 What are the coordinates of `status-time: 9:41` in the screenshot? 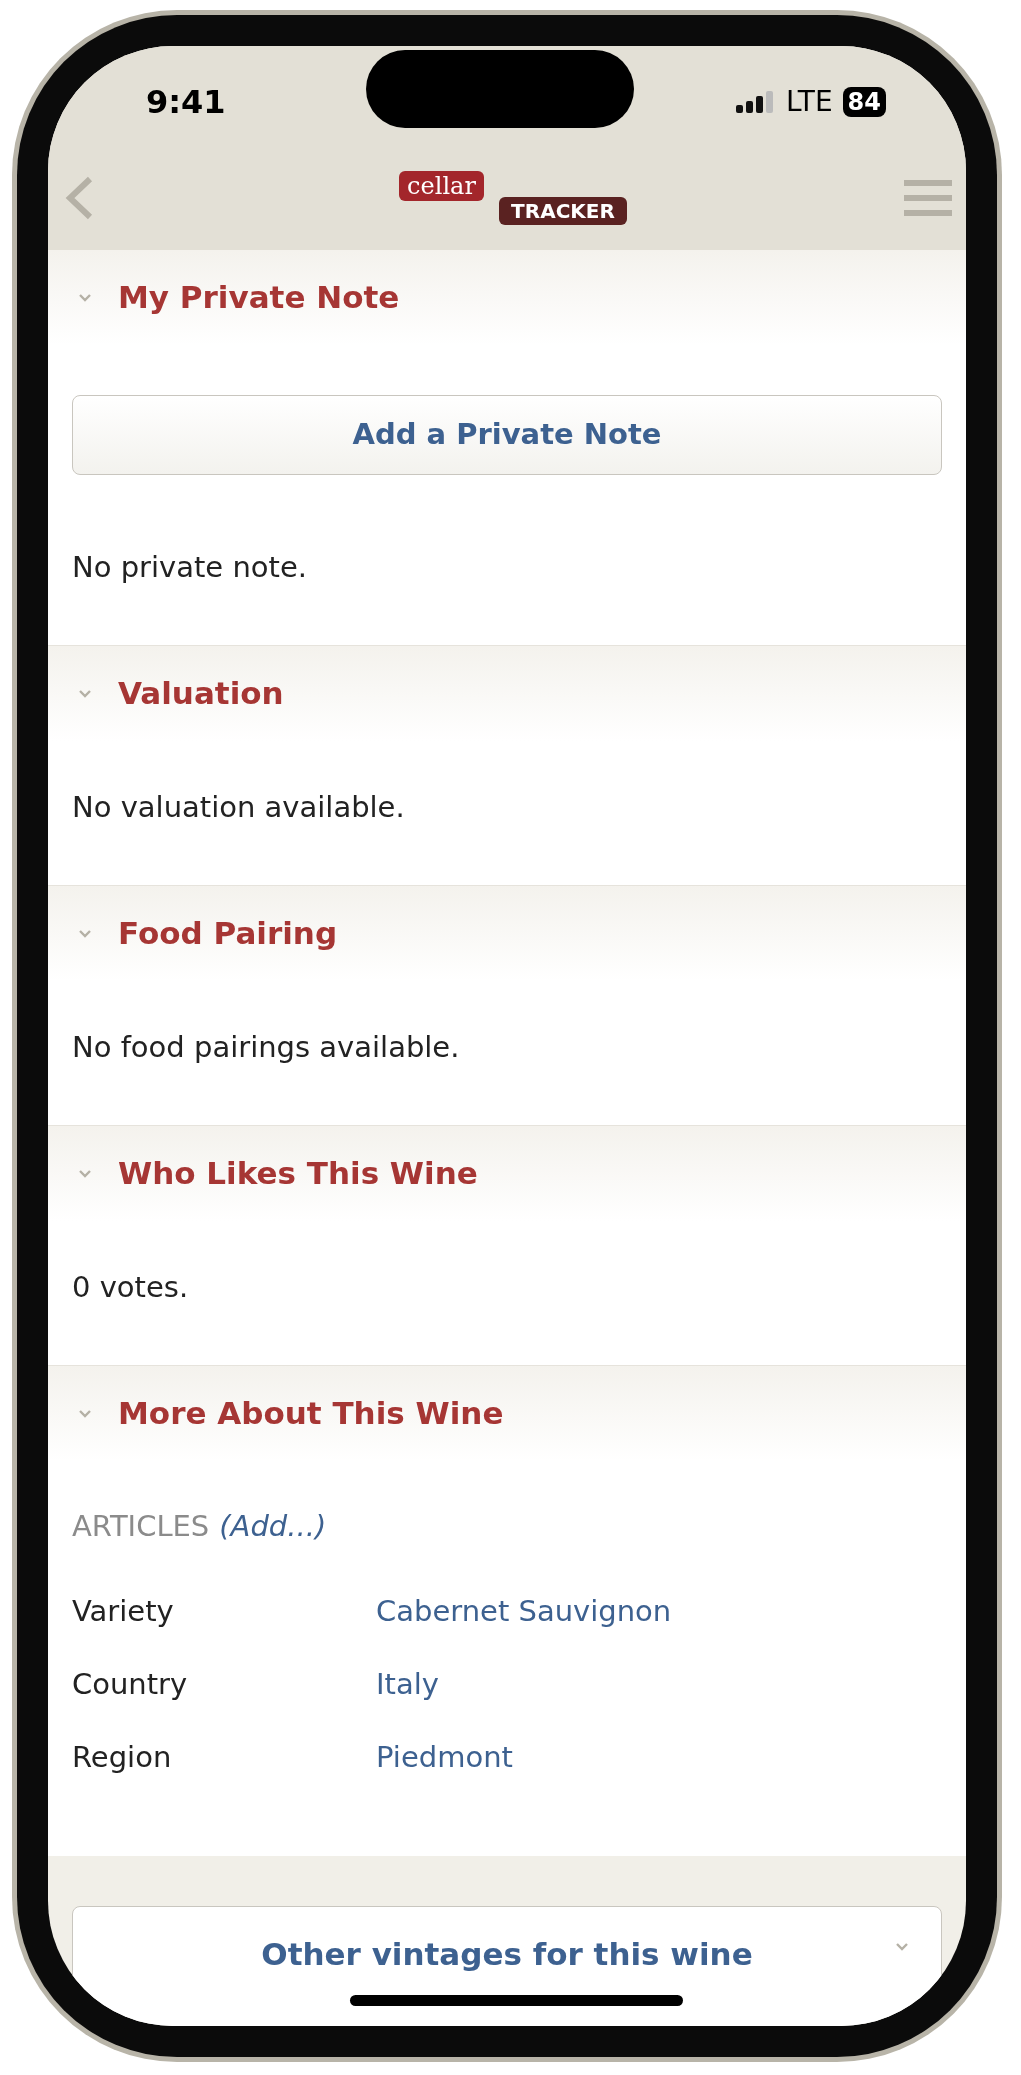 It's located at (186, 102).